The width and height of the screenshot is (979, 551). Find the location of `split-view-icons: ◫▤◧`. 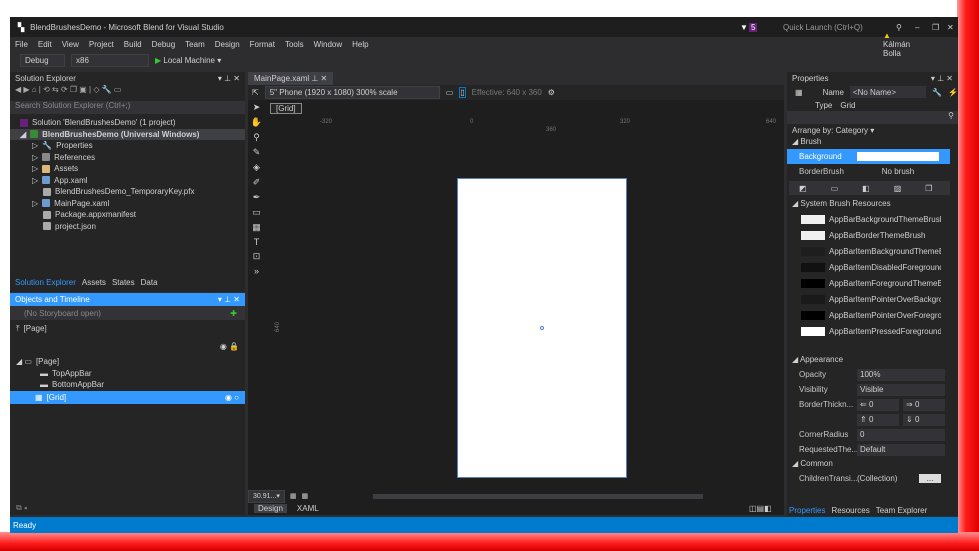

split-view-icons: ◫▤◧ is located at coordinates (760, 508).